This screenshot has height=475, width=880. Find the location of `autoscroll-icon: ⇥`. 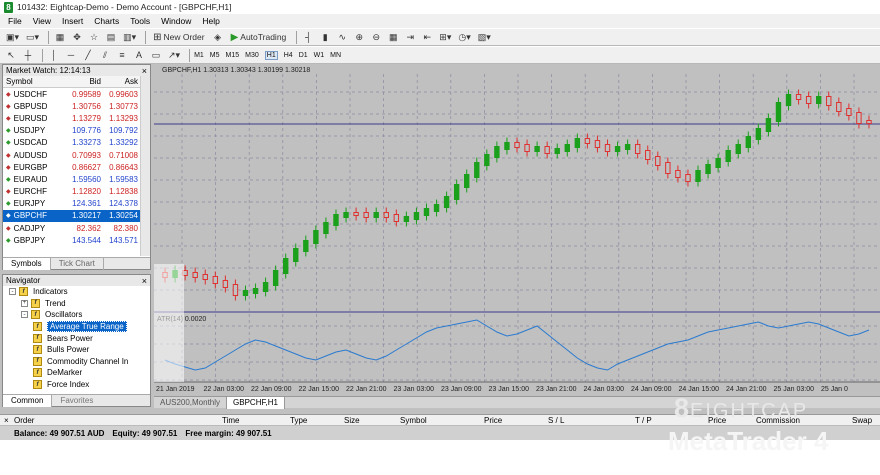

autoscroll-icon: ⇥ is located at coordinates (410, 37).